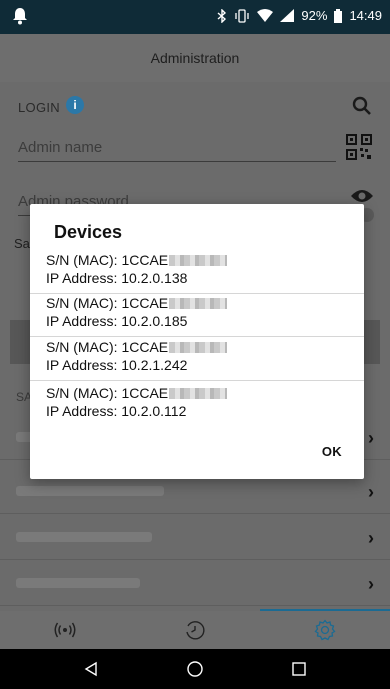 This screenshot has height=689, width=390. I want to click on home-icon, so click(195, 669).